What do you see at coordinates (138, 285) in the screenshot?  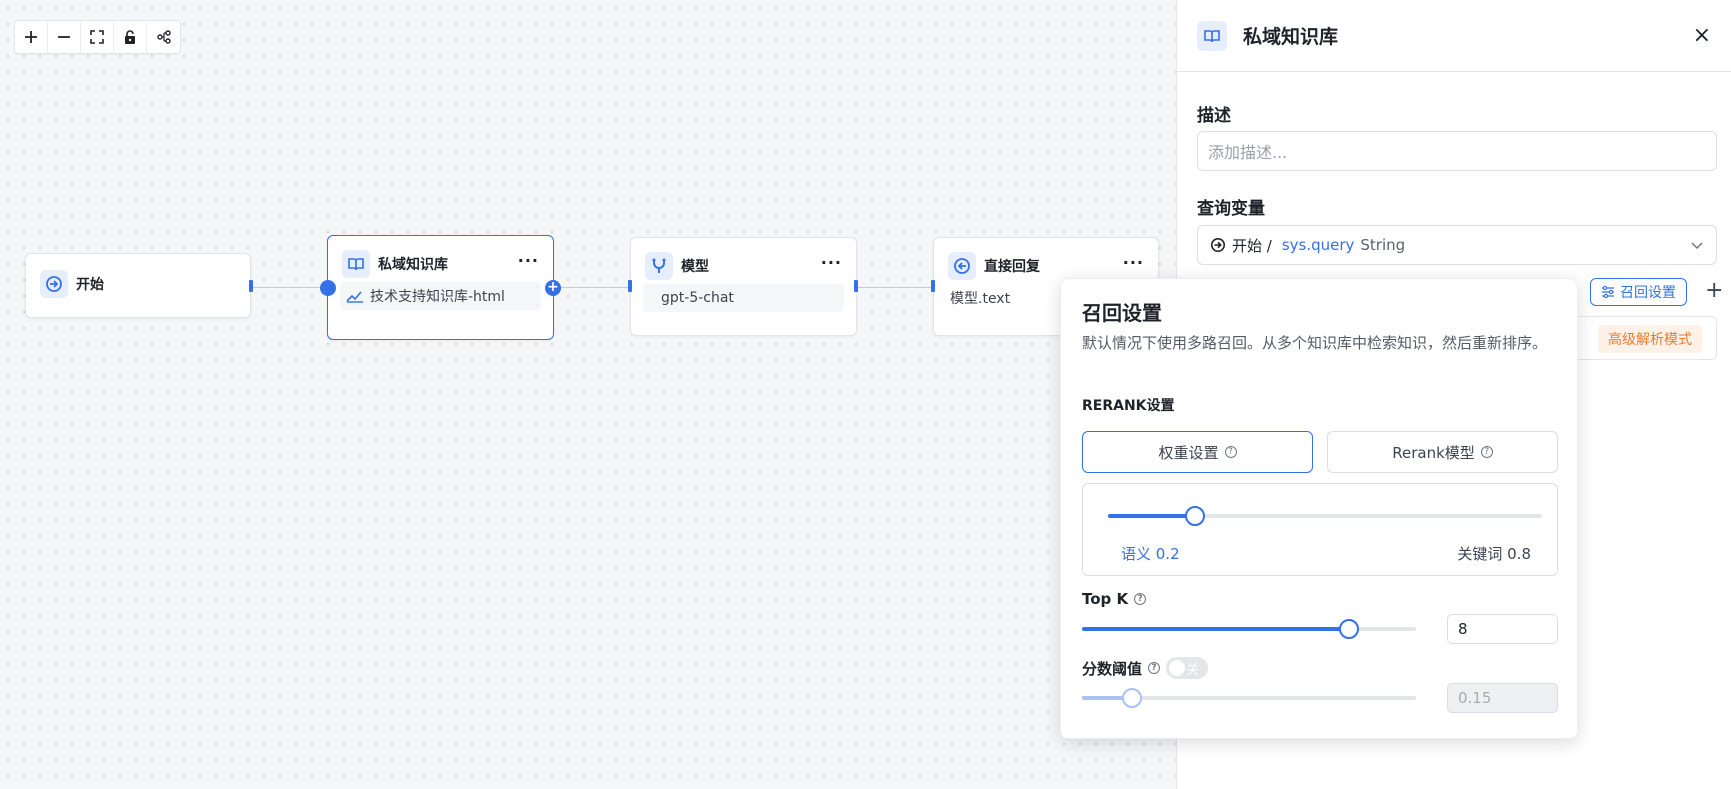 I see `node-start: 开始` at bounding box center [138, 285].